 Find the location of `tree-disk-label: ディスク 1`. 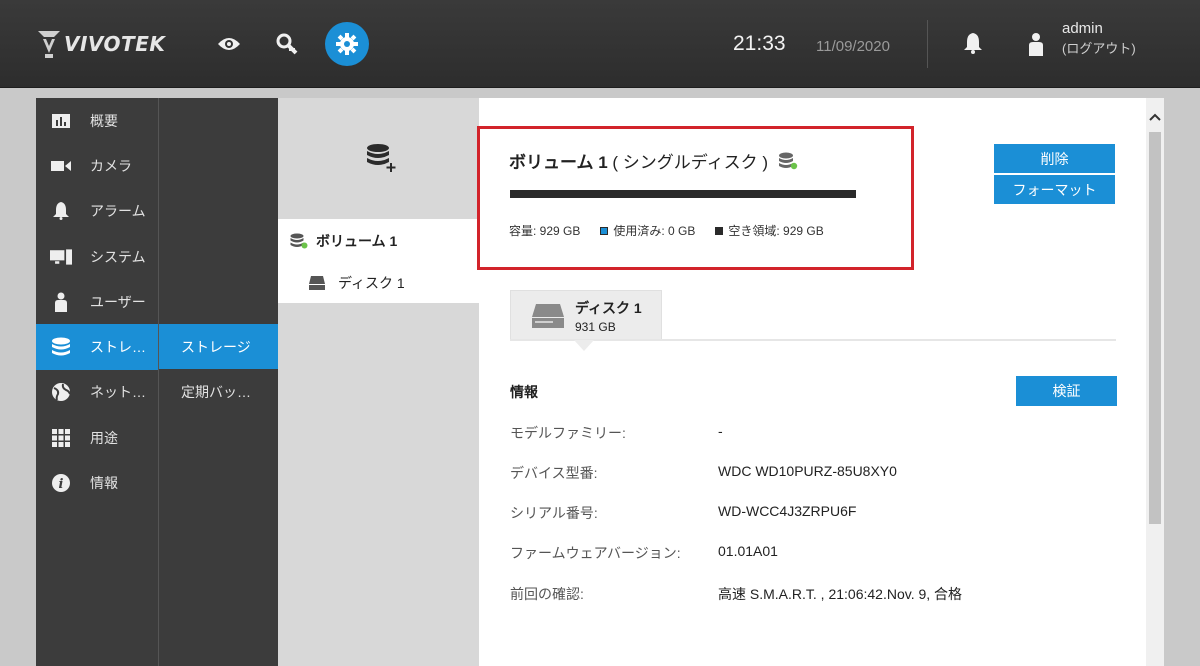

tree-disk-label: ディスク 1 is located at coordinates (371, 283).